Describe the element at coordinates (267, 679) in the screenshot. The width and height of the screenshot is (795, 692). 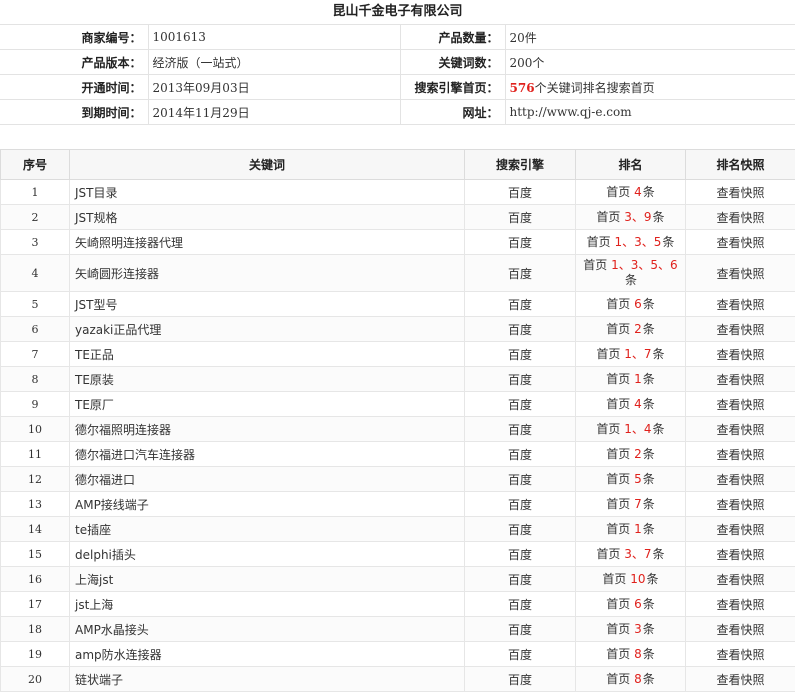
I see `keyword-cell: 链状端子` at that location.